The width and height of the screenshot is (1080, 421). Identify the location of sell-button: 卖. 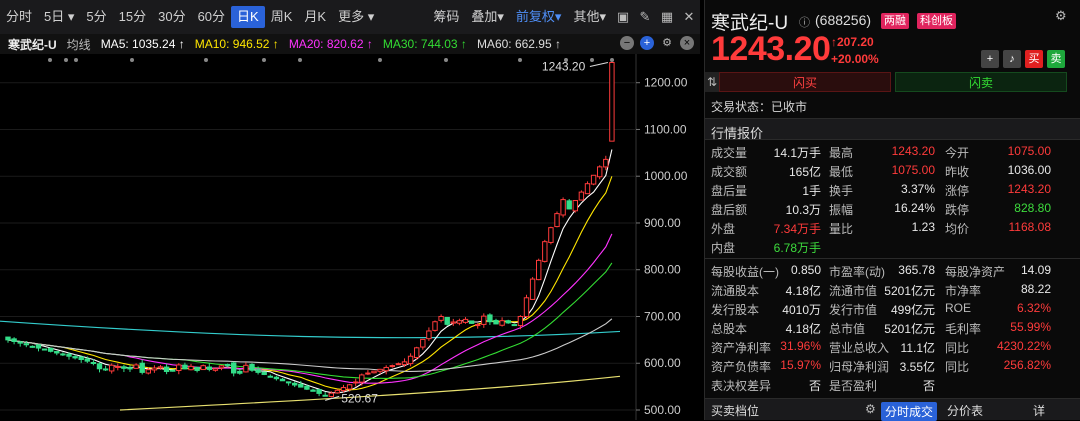
(1056, 59).